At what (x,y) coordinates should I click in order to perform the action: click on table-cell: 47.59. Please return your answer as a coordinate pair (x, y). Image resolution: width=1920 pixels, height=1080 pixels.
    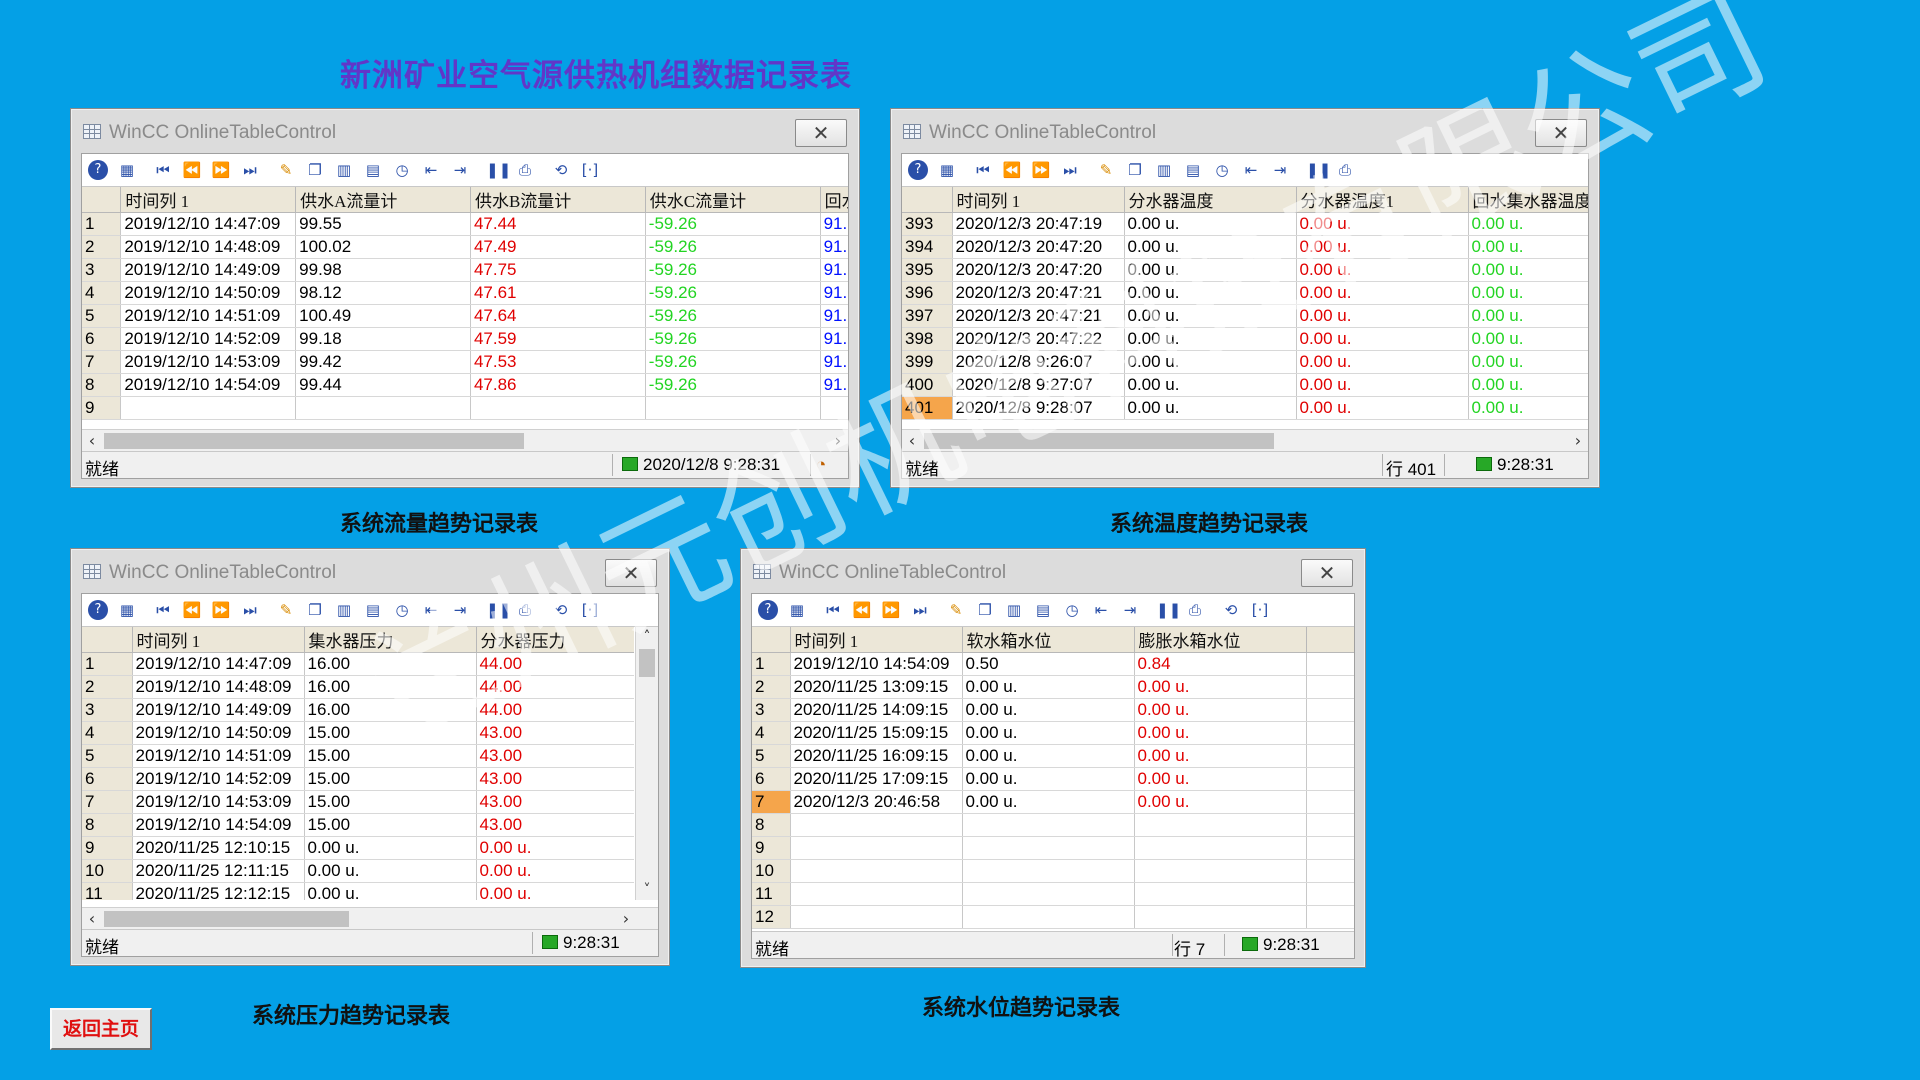
    Looking at the image, I should click on (558, 339).